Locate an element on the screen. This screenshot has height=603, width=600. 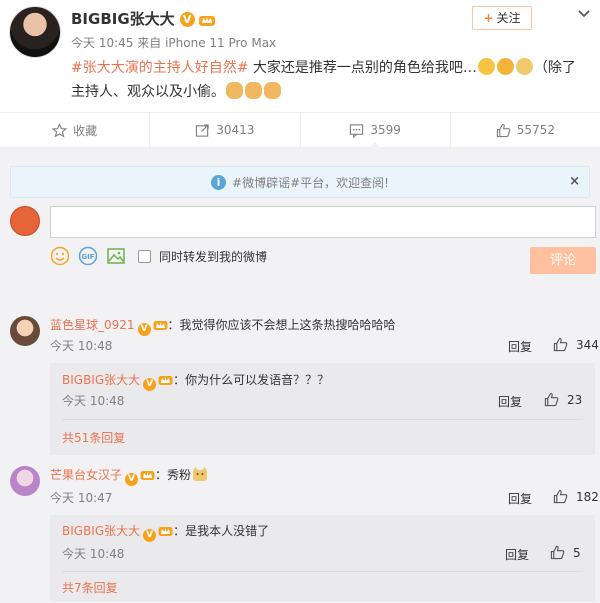
reply-text: ：你为什么可以发语音？？？ is located at coordinates (251, 380).